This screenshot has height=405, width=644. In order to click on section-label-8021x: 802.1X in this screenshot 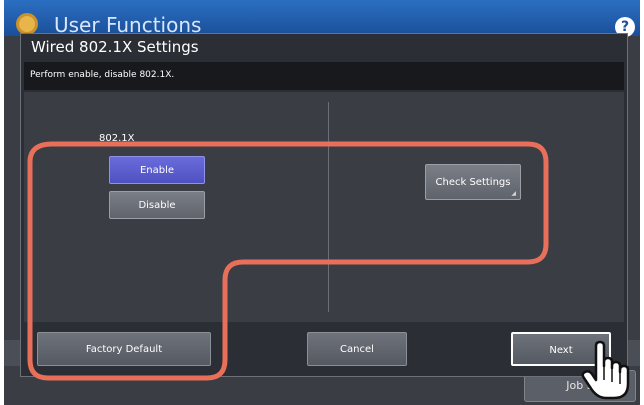, I will do `click(117, 138)`.